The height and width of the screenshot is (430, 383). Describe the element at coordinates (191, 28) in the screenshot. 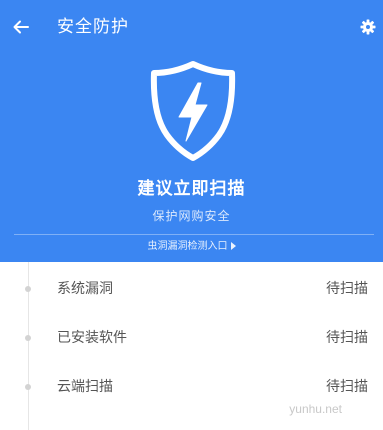

I see `top-bar: 安全防护` at that location.